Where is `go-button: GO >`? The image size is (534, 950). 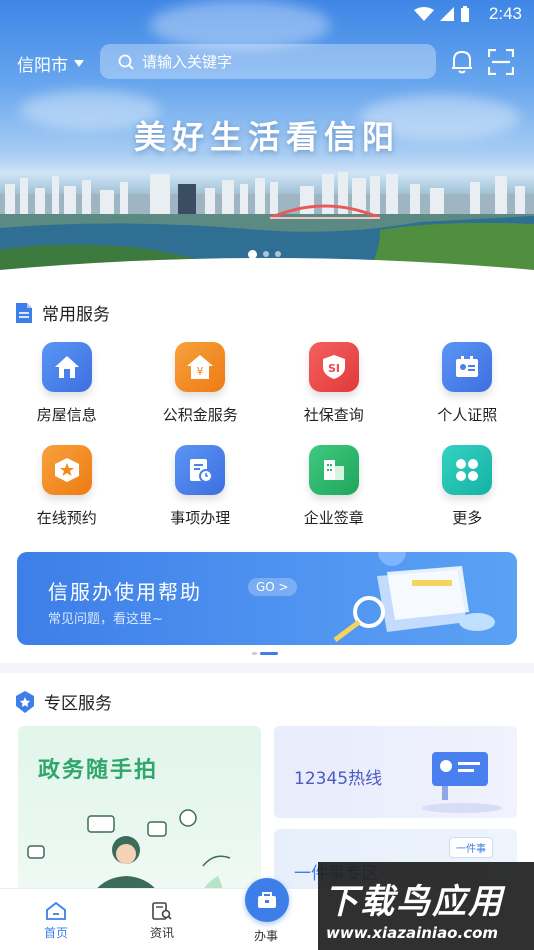
go-button: GO > is located at coordinates (272, 587).